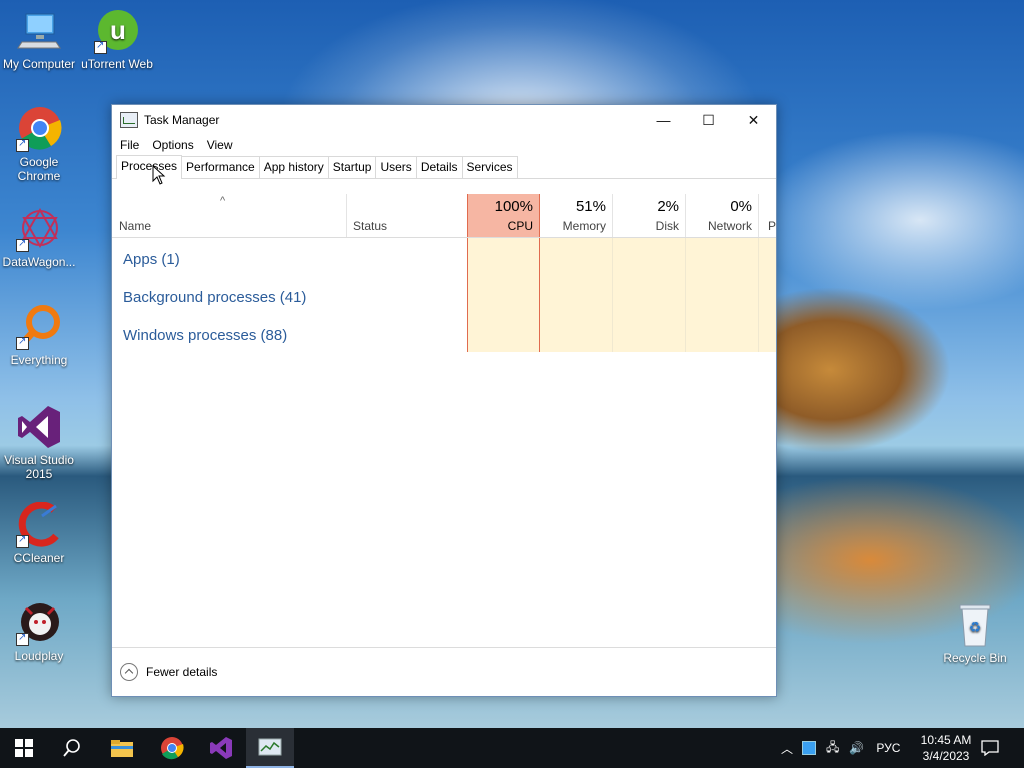 This screenshot has height=768, width=1024. Describe the element at coordinates (352, 167) in the screenshot. I see `tab-startup: Startup` at that location.